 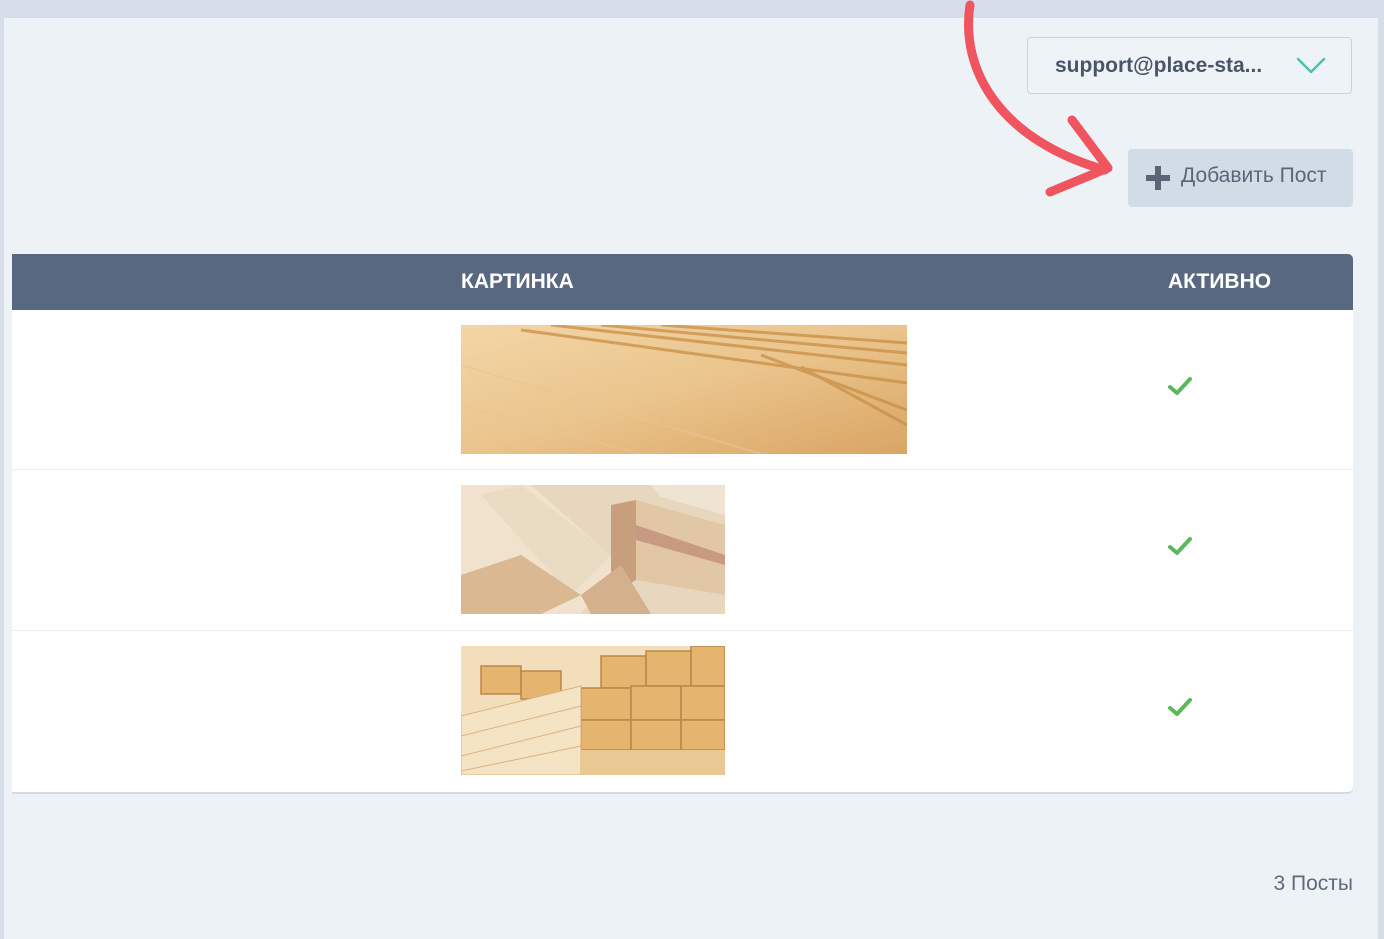 What do you see at coordinates (1158, 178) in the screenshot?
I see `plus-icon` at bounding box center [1158, 178].